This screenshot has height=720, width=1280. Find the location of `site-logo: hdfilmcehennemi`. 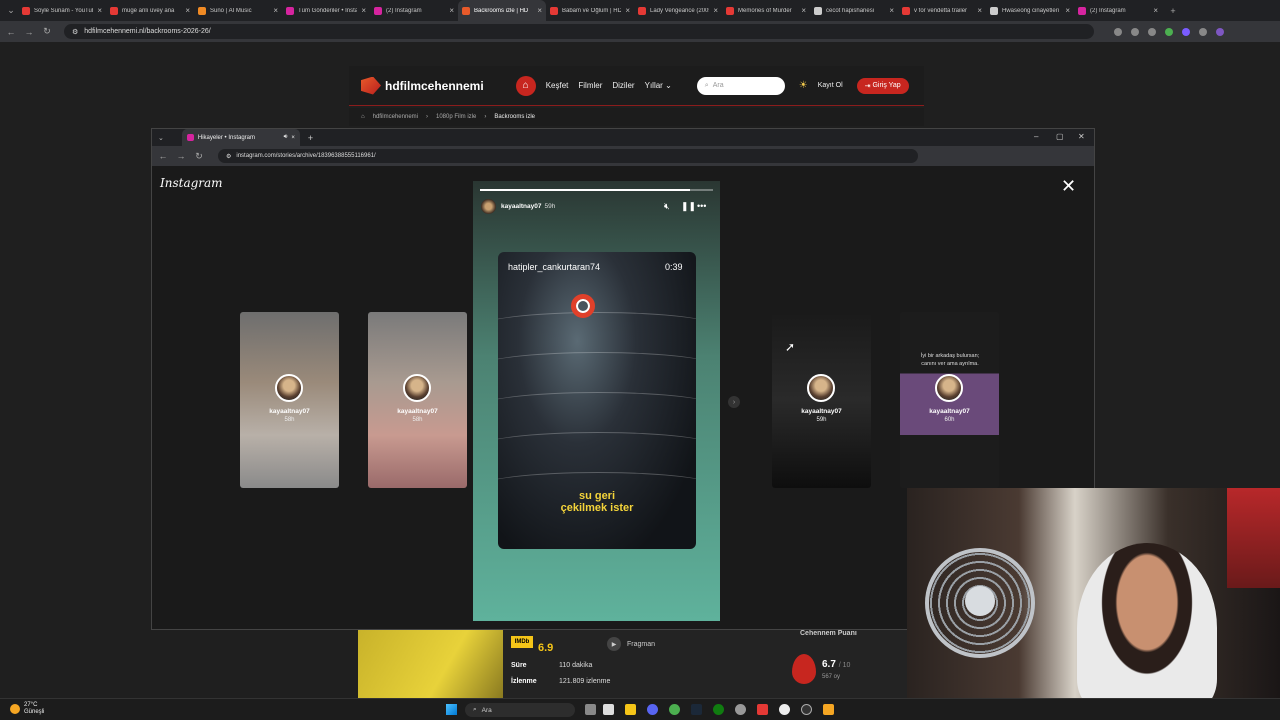

site-logo: hdfilmcehennemi is located at coordinates (422, 85).